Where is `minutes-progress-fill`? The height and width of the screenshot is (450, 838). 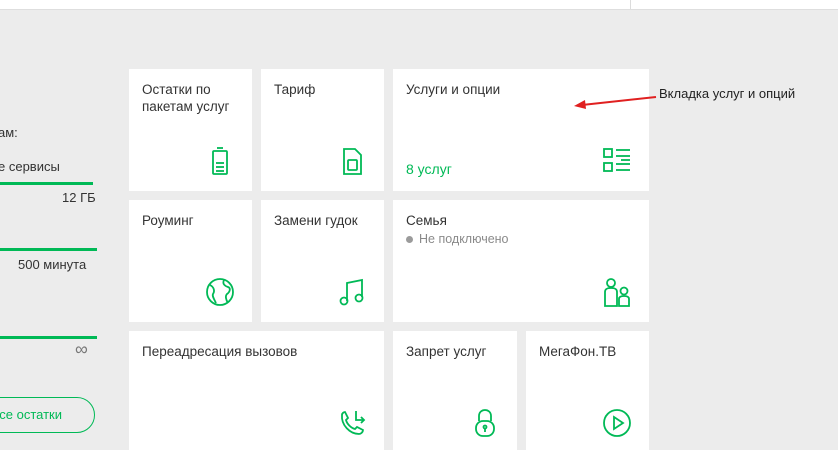 minutes-progress-fill is located at coordinates (48, 249).